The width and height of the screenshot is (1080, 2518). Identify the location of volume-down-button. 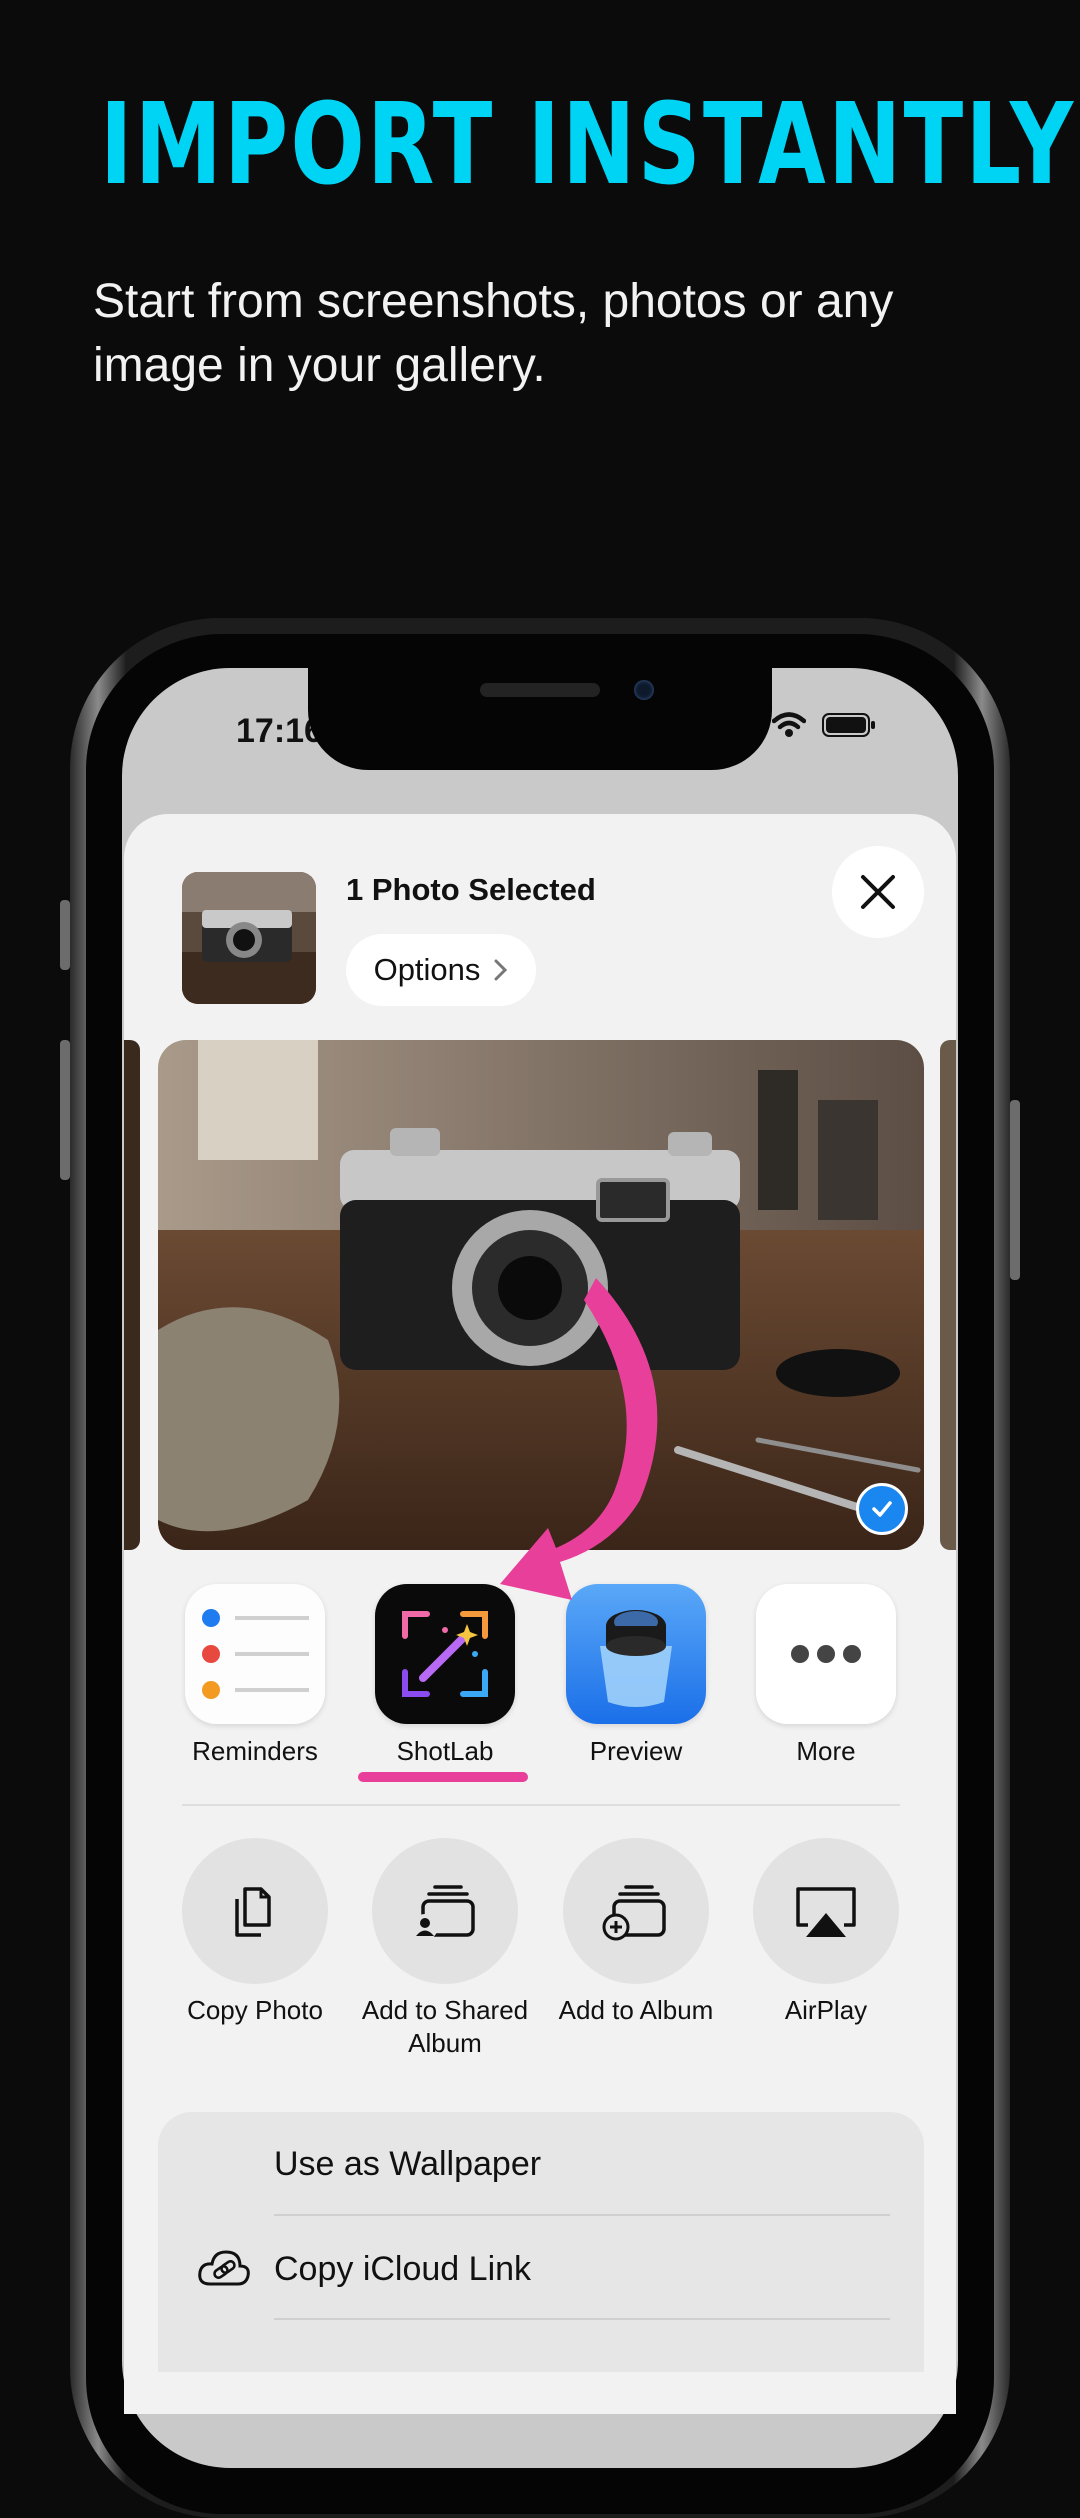
(65, 1110).